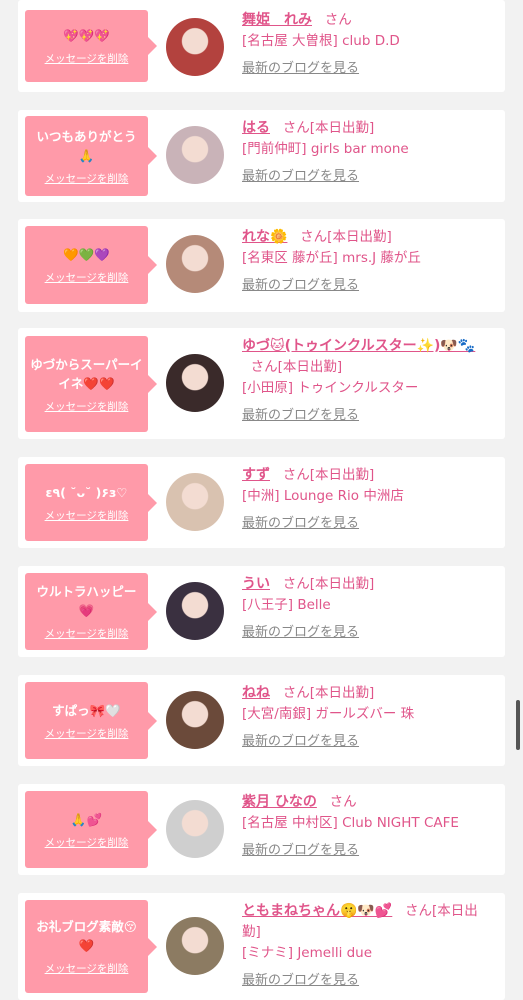 The width and height of the screenshot is (523, 1000). What do you see at coordinates (91, 46) in the screenshot?
I see `message-bubble: 💖💖💖 メッセージを削除` at bounding box center [91, 46].